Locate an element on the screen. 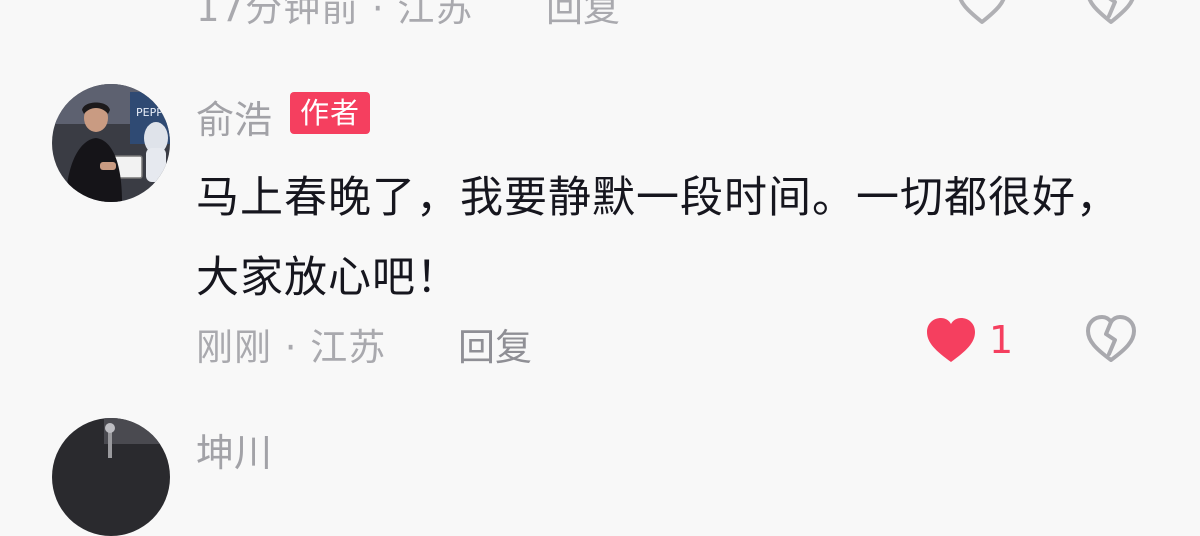 Image resolution: width=1200 pixels, height=536 pixels. previous-comment-meta: 17分钟前 · 江苏 is located at coordinates (335, 15).